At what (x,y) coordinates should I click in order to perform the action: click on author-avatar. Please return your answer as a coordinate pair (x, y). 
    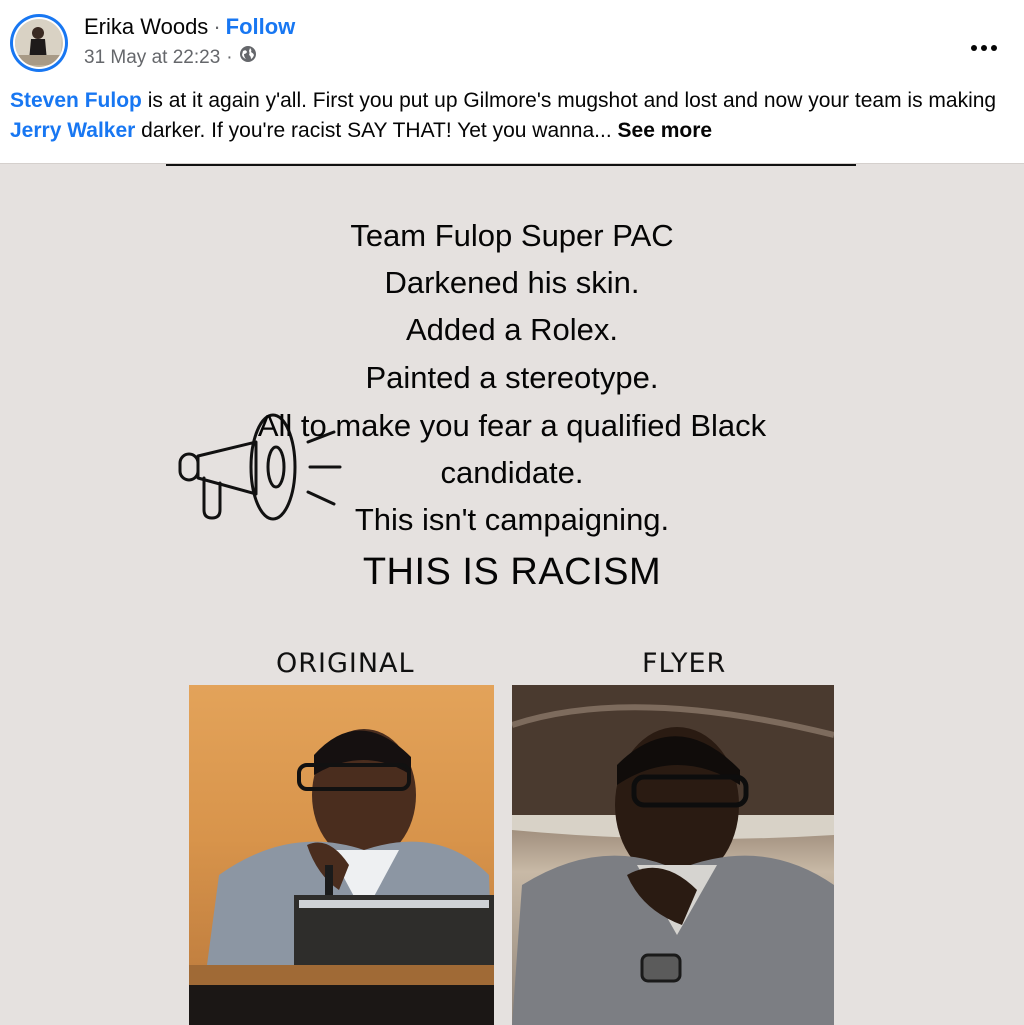
    Looking at the image, I should click on (39, 43).